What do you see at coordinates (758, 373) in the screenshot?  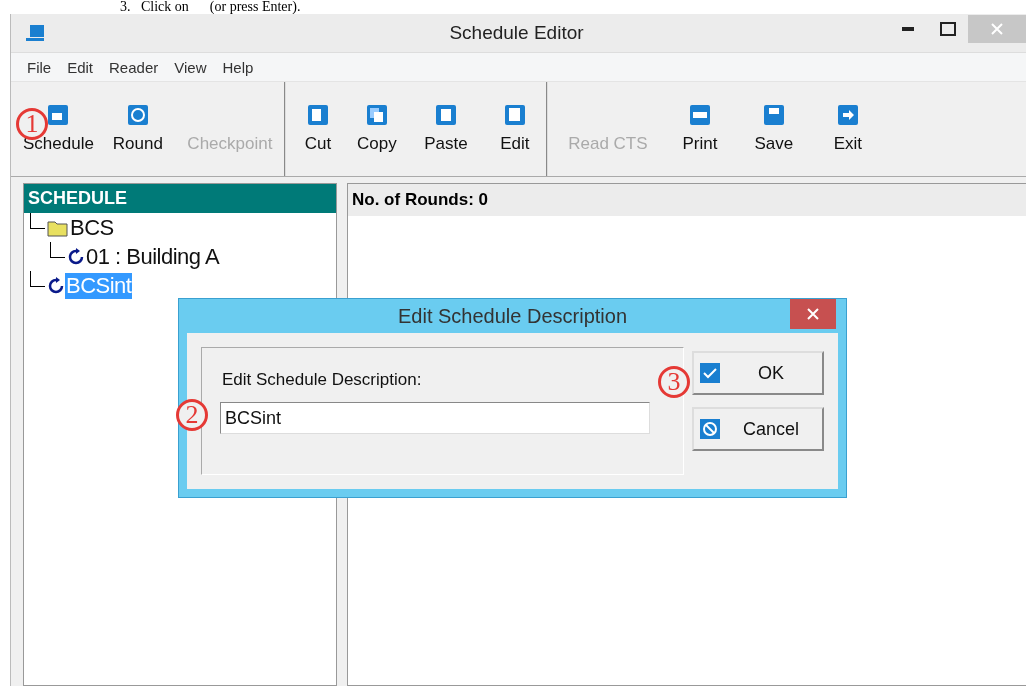 I see `ok-button: OK` at bounding box center [758, 373].